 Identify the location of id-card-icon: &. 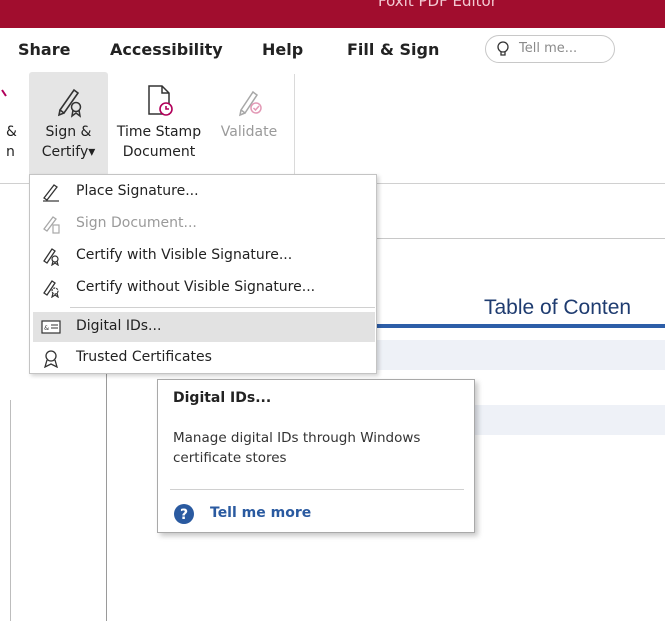
(51, 327).